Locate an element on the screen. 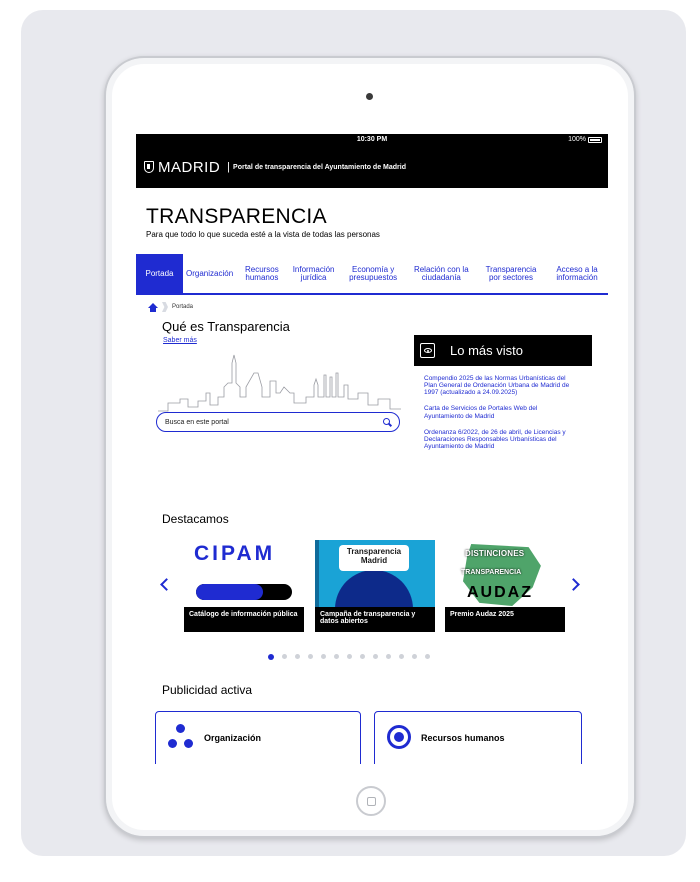 The height and width of the screenshot is (882, 700). destacamos-title: Destacamos is located at coordinates (195, 519).